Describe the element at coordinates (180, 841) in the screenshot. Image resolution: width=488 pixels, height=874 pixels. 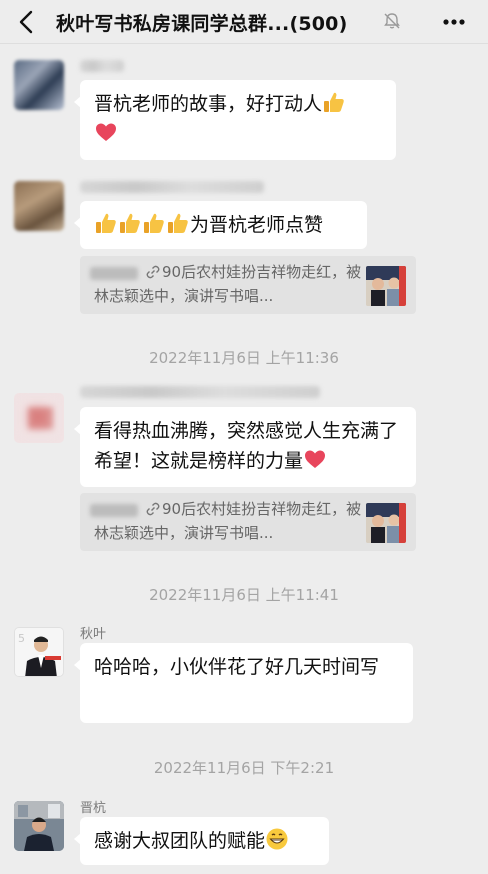
I see `message-text: 感谢大叔团队的赋能` at that location.